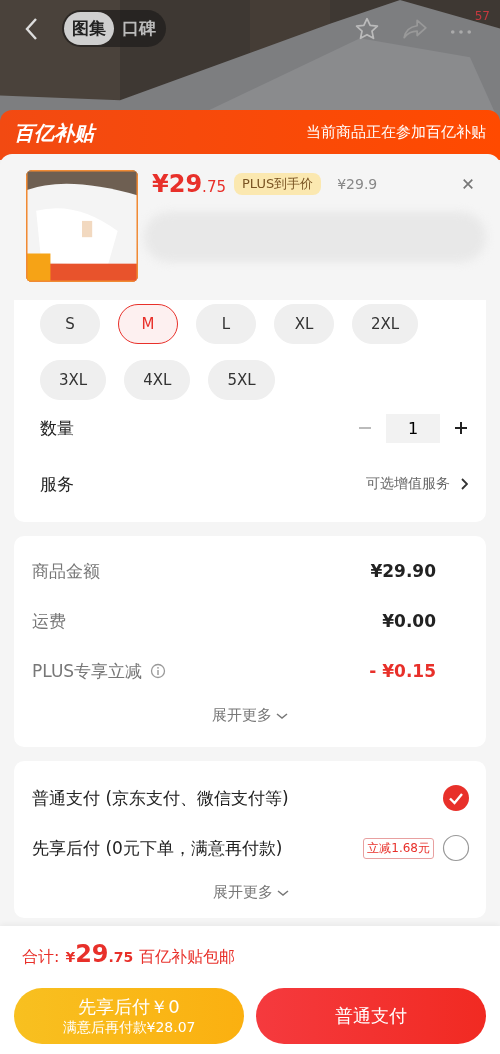  What do you see at coordinates (187, 957) in the screenshot?
I see `shipping-note: 百亿补贴包邮` at bounding box center [187, 957].